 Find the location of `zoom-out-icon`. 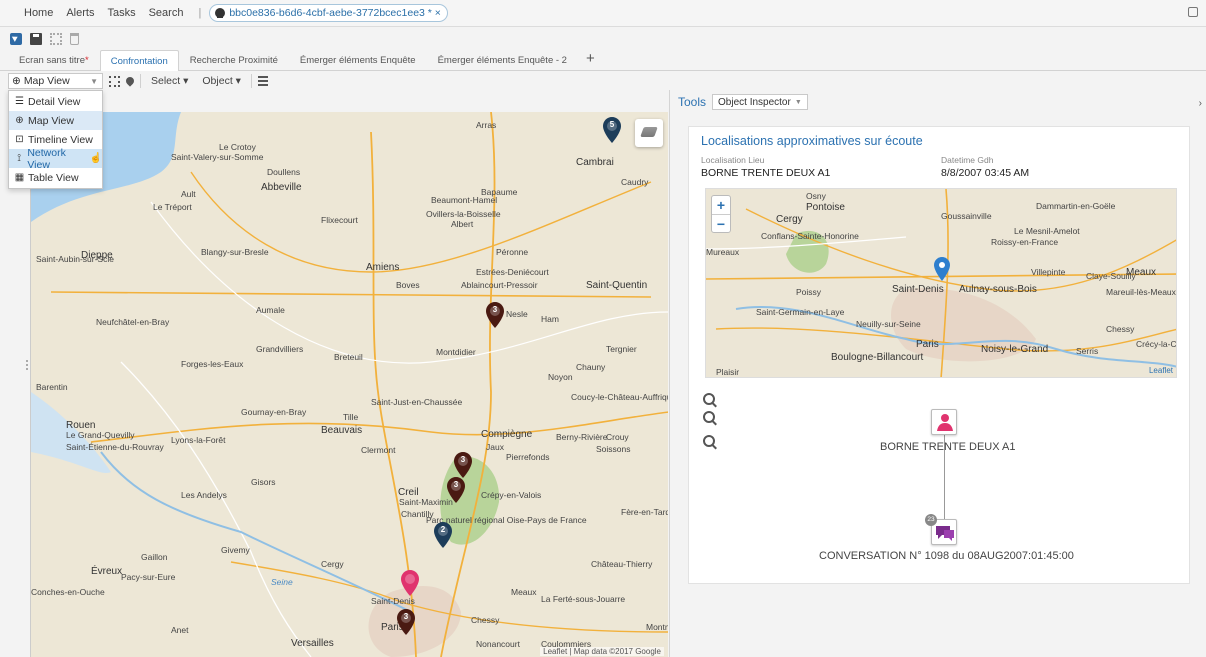

zoom-out-icon is located at coordinates (709, 417).